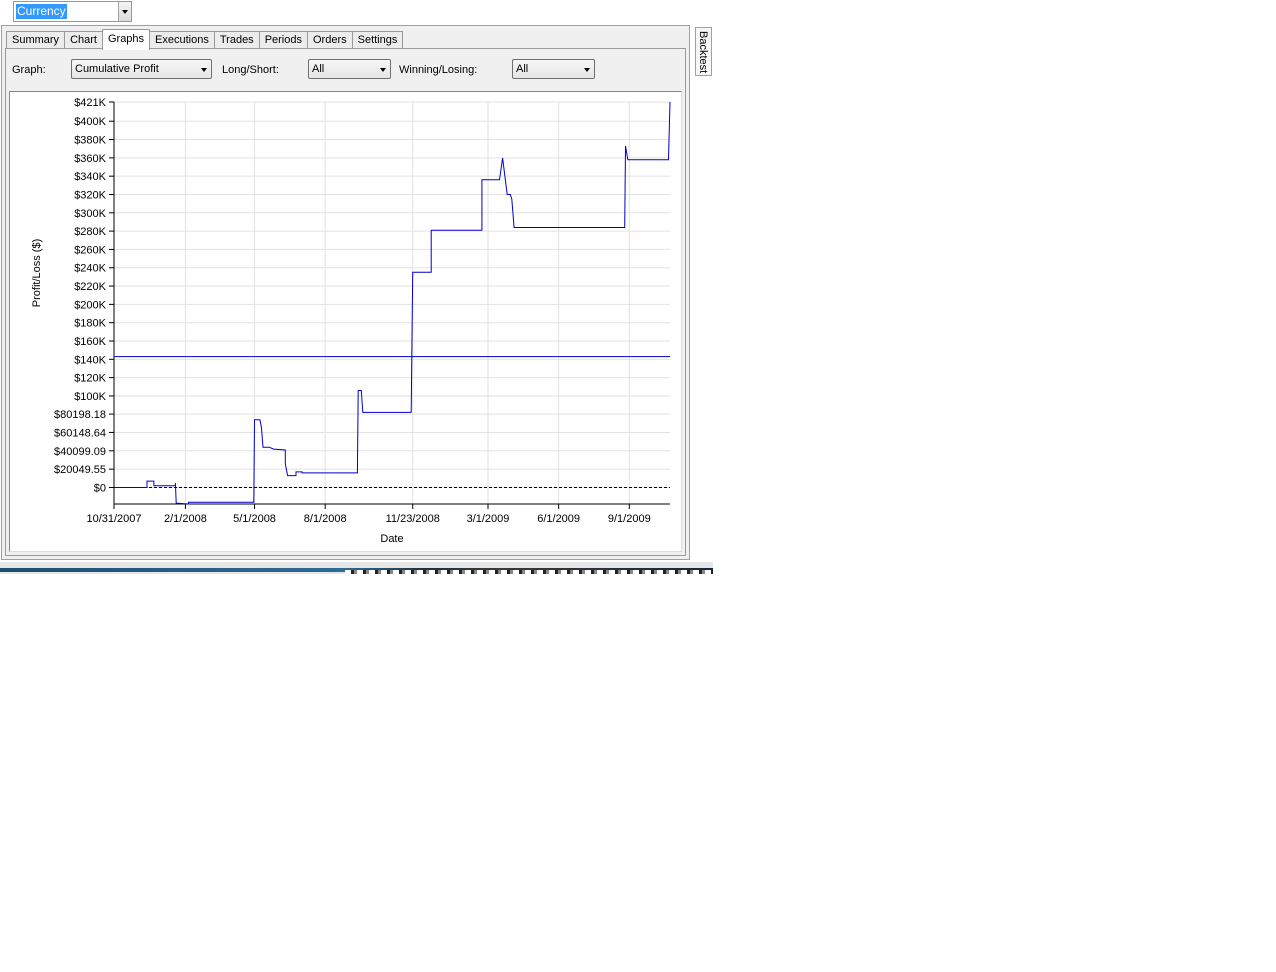 This screenshot has width=1276, height=972. What do you see at coordinates (80, 470) in the screenshot?
I see `y-tick-label: $20049.55` at bounding box center [80, 470].